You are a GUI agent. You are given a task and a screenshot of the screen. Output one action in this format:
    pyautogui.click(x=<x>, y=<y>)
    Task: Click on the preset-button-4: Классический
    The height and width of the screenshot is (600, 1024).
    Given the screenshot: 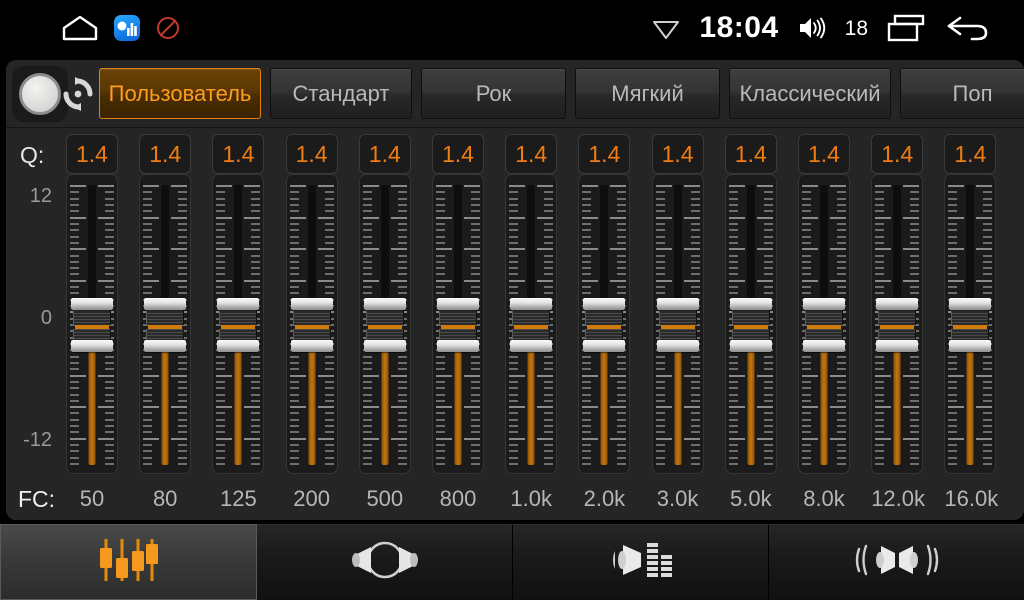 What is the action you would take?
    pyautogui.click(x=810, y=93)
    